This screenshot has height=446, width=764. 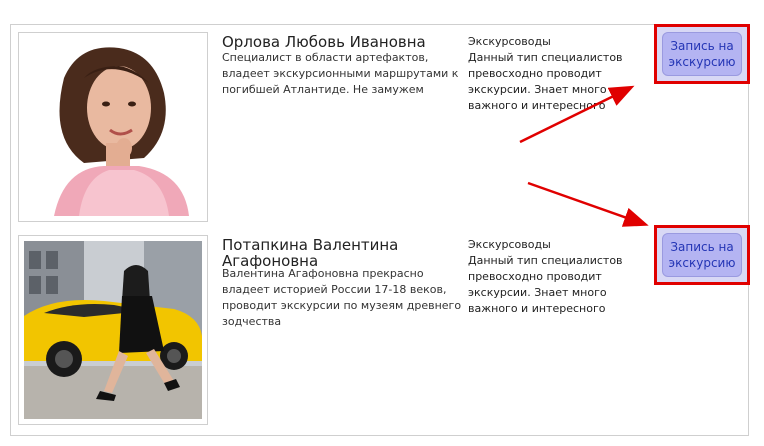 What do you see at coordinates (584, 156) in the screenshot?
I see `annotation-arrows` at bounding box center [584, 156].